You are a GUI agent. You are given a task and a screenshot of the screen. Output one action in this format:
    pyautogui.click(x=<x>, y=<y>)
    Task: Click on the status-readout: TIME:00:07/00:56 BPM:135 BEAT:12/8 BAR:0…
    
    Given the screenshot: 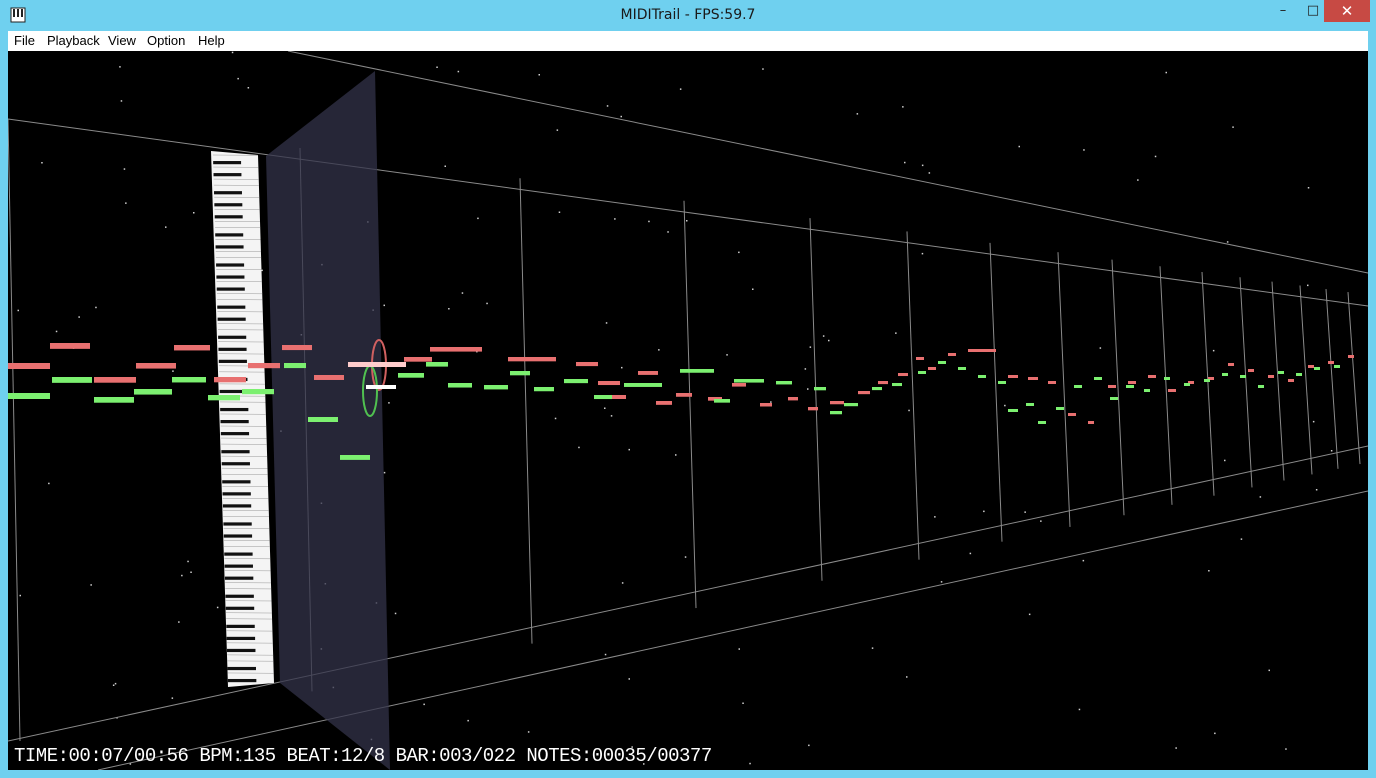 What is the action you would take?
    pyautogui.click(x=363, y=756)
    